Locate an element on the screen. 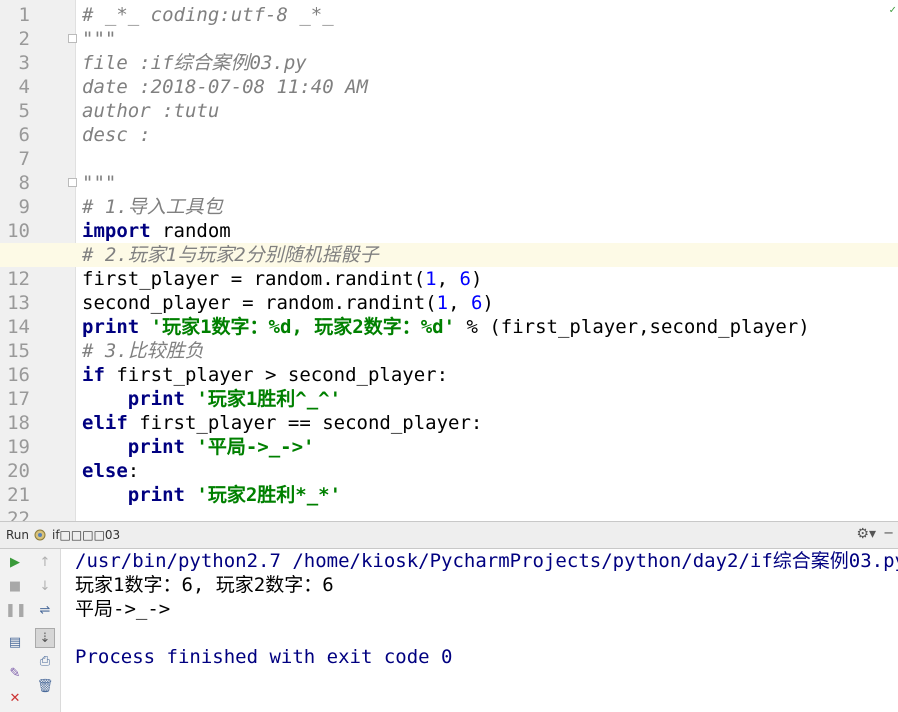 The width and height of the screenshot is (898, 712). code-token: % (first_player,second_player) is located at coordinates (632, 327).